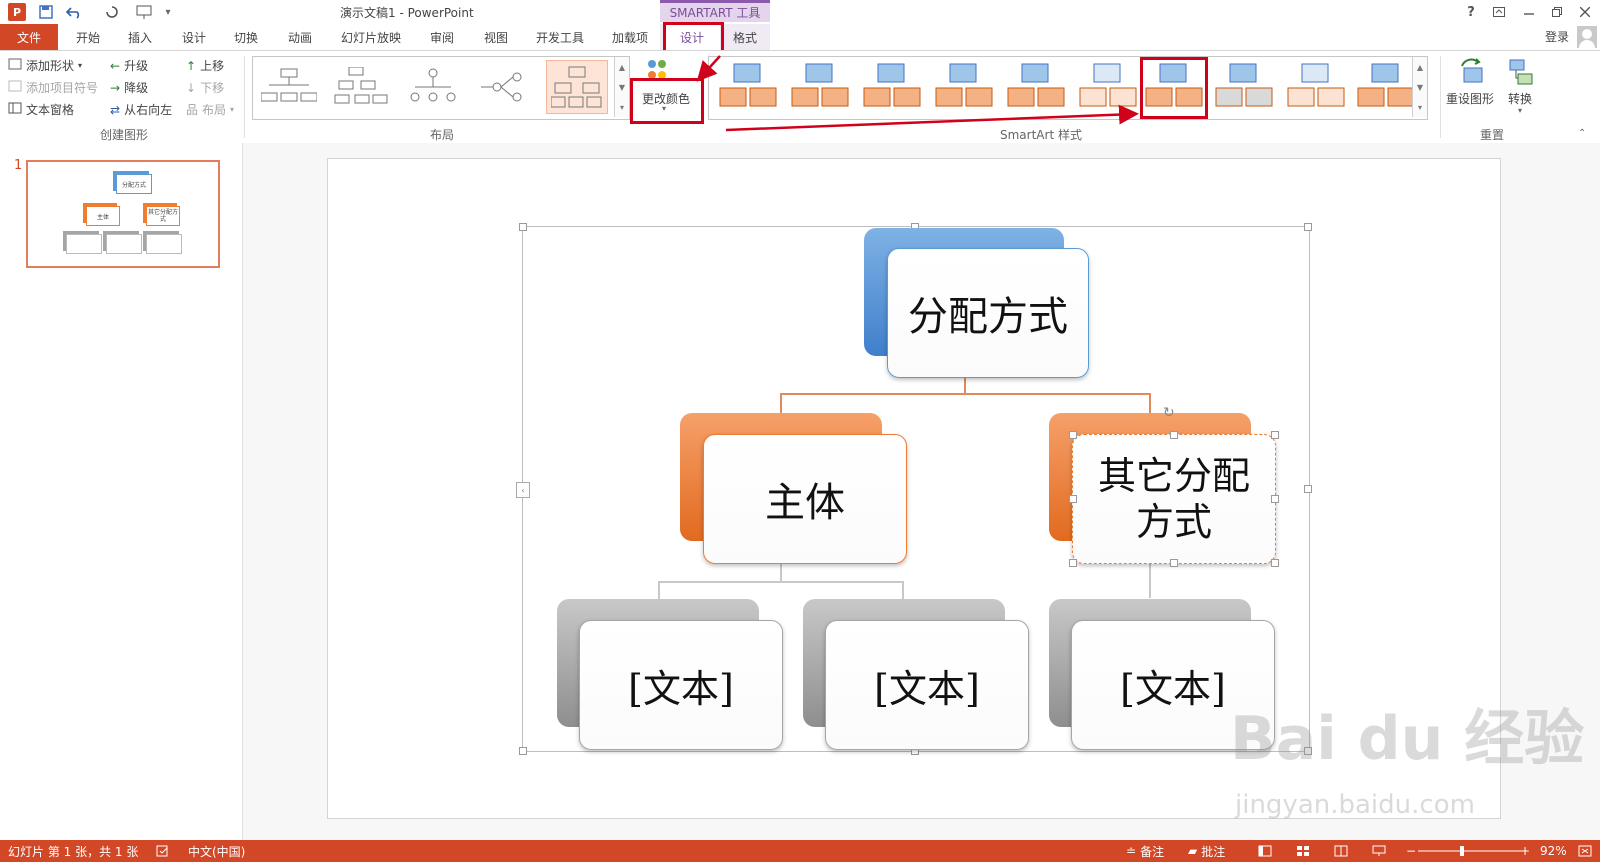 This screenshot has width=1600, height=862. Describe the element at coordinates (1553, 851) in the screenshot. I see `zoom-level: 92%` at that location.